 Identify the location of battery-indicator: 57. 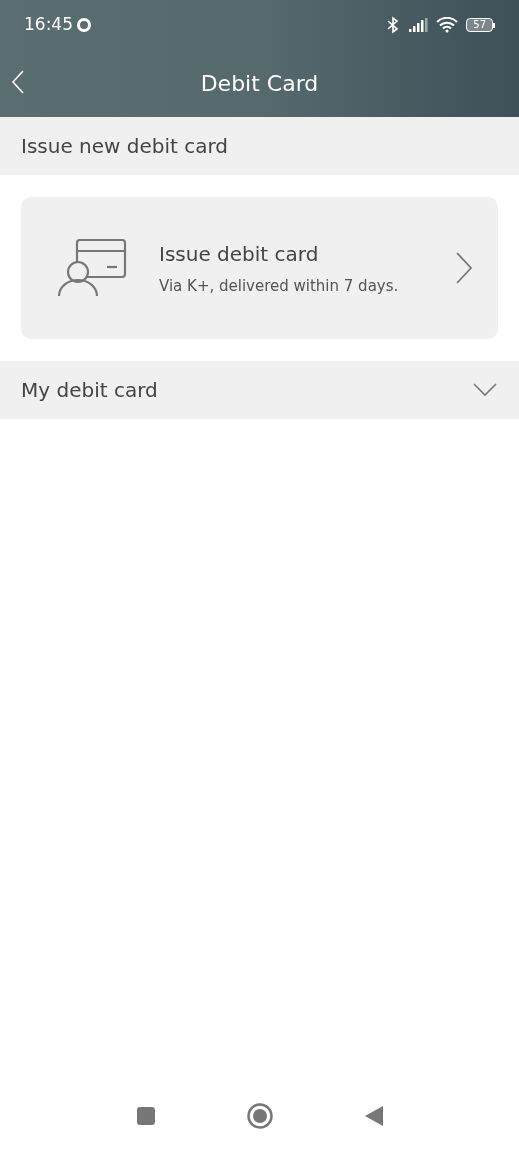
(479, 25).